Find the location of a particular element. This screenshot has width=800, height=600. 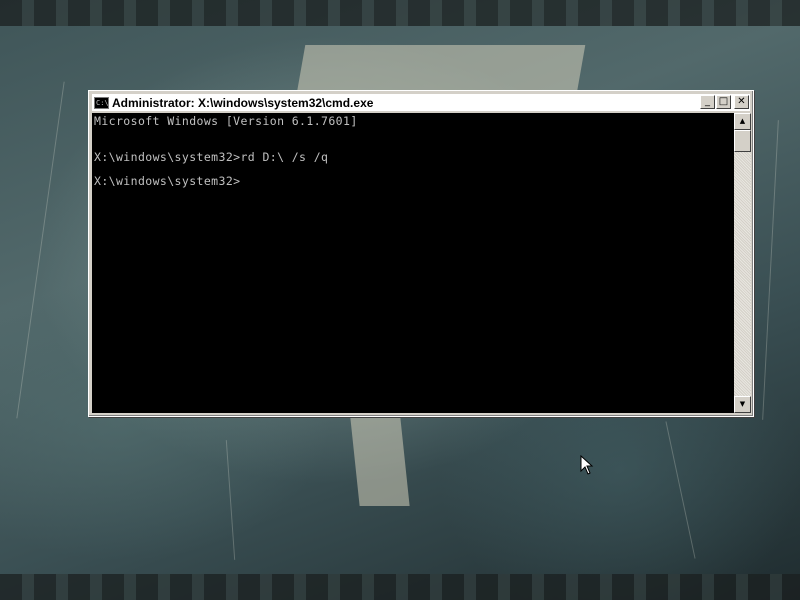

backdrop-shape-lower is located at coordinates (380, 462).